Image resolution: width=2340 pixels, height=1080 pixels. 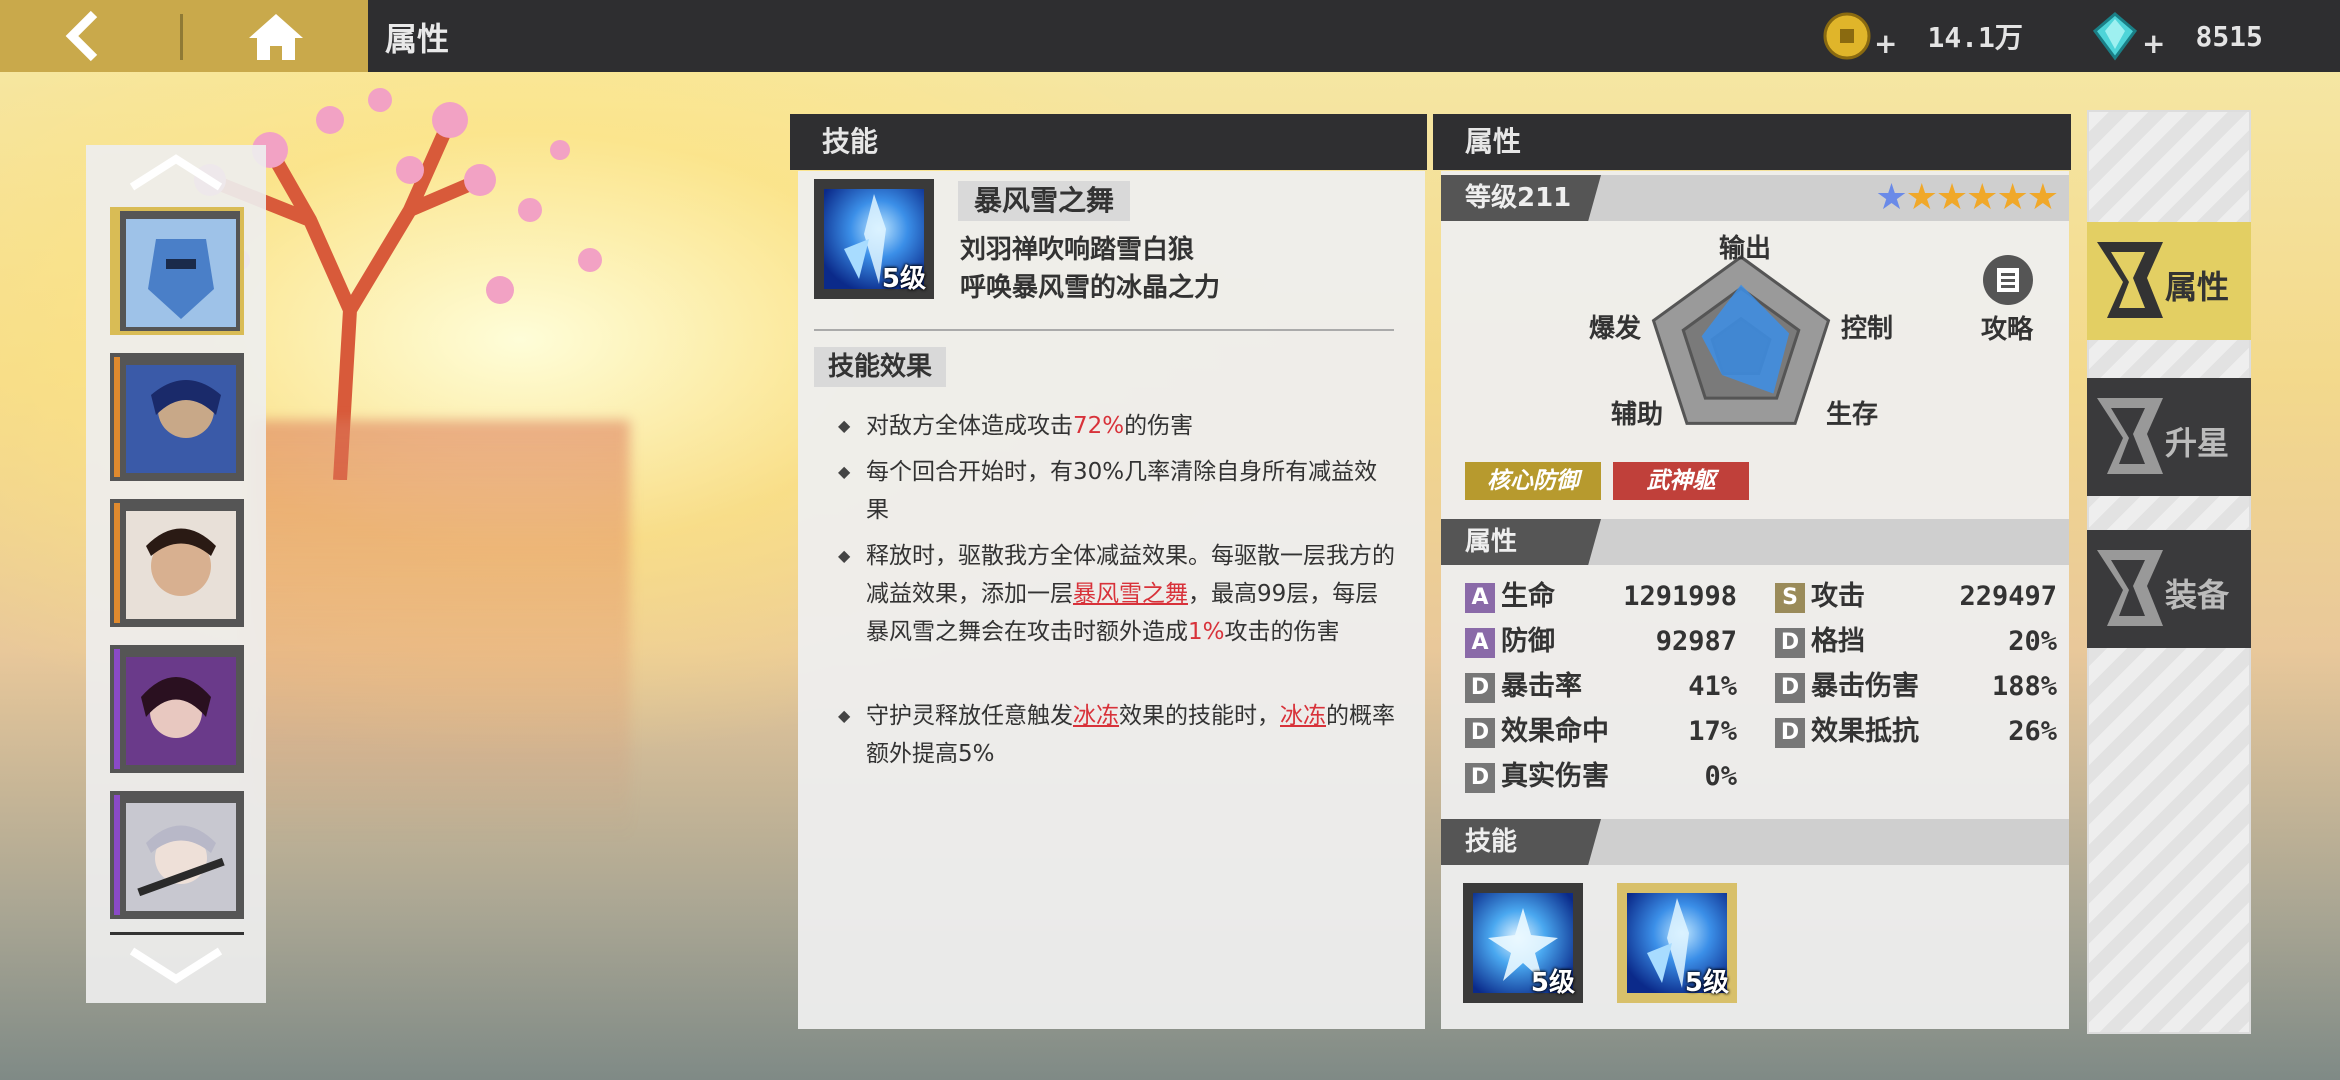 What do you see at coordinates (1601, 687) in the screenshot?
I see `stat-row: D 暴击率 41%` at bounding box center [1601, 687].